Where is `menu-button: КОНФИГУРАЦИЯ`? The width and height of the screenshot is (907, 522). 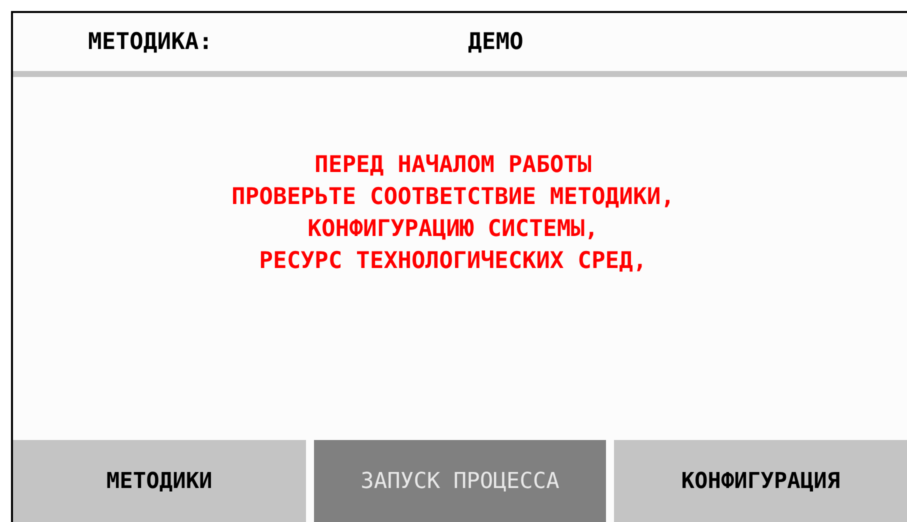 menu-button: КОНФИГУРАЦИЯ is located at coordinates (760, 481).